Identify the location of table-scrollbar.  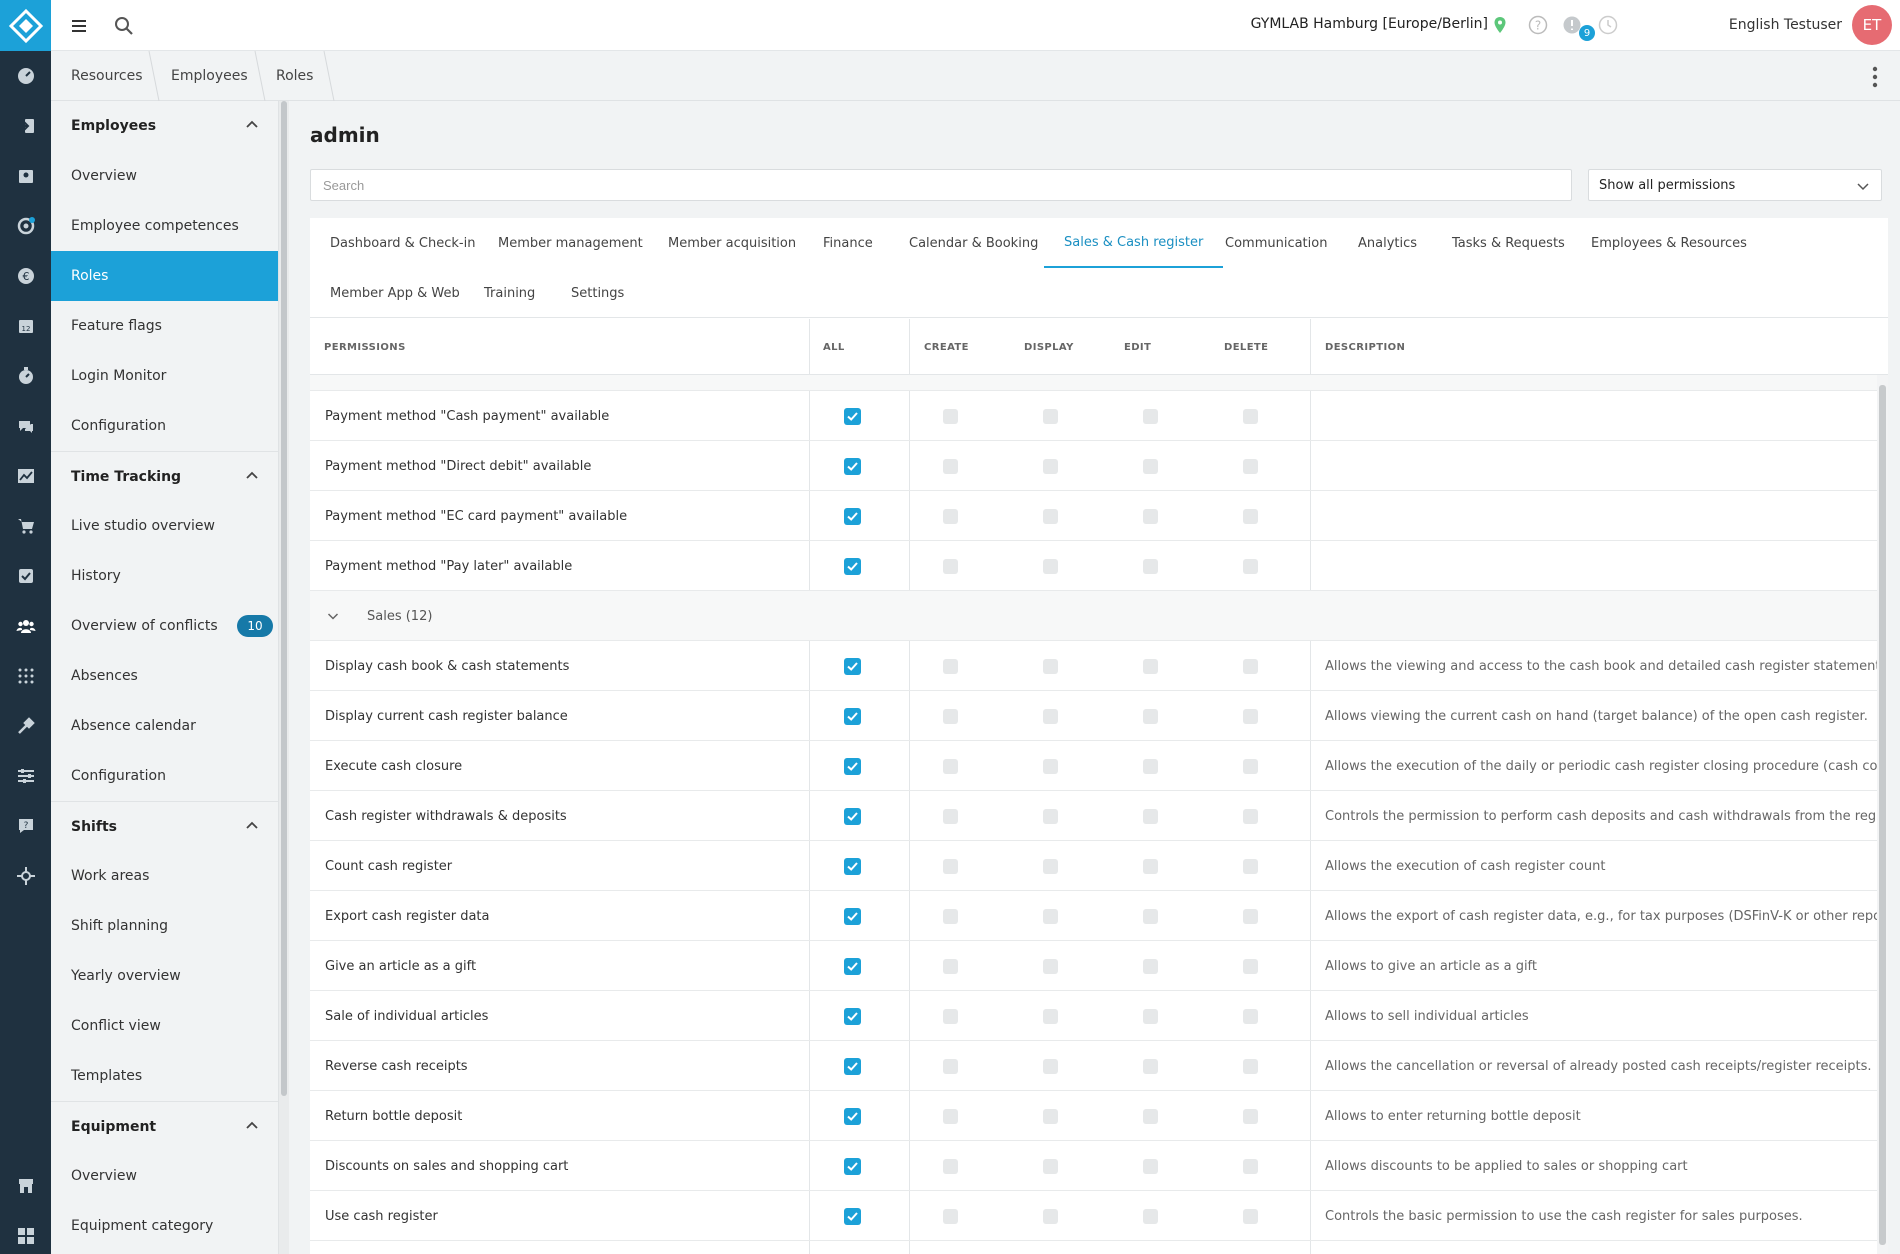
(1882, 814).